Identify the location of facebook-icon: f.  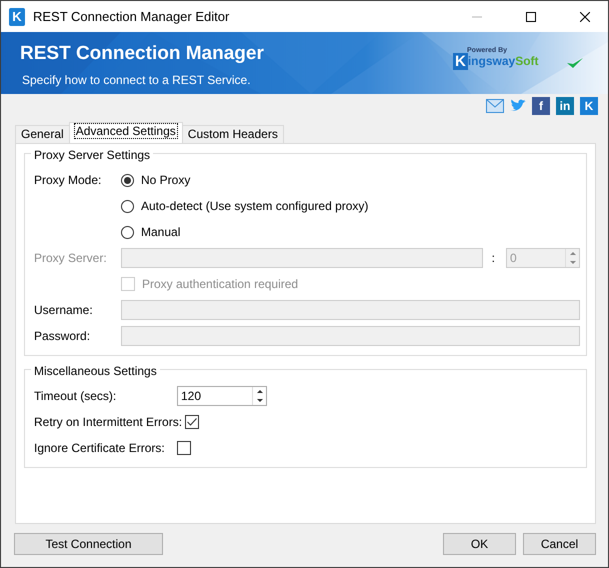
(541, 106).